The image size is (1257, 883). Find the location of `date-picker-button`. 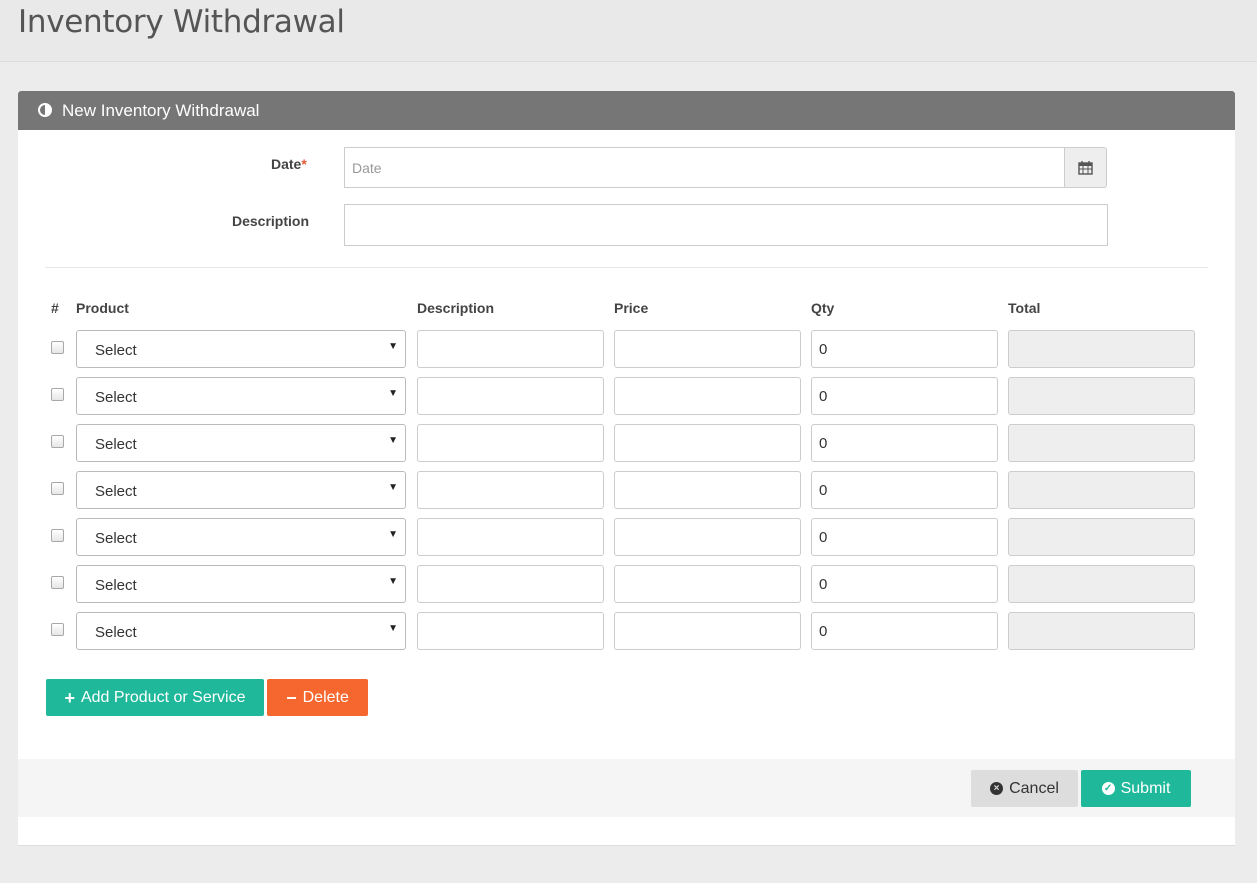

date-picker-button is located at coordinates (1085, 167).